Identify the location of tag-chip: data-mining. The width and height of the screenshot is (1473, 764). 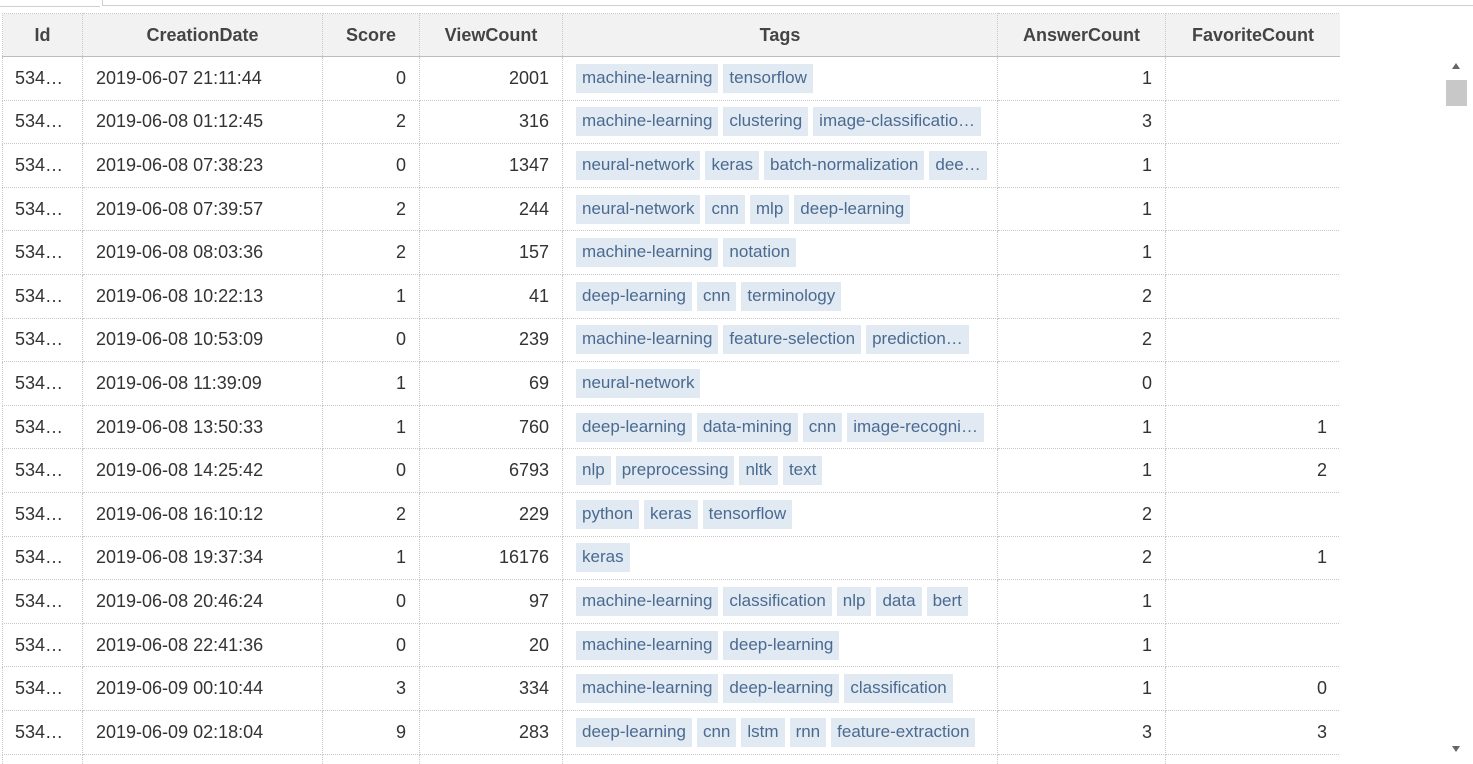
(747, 427).